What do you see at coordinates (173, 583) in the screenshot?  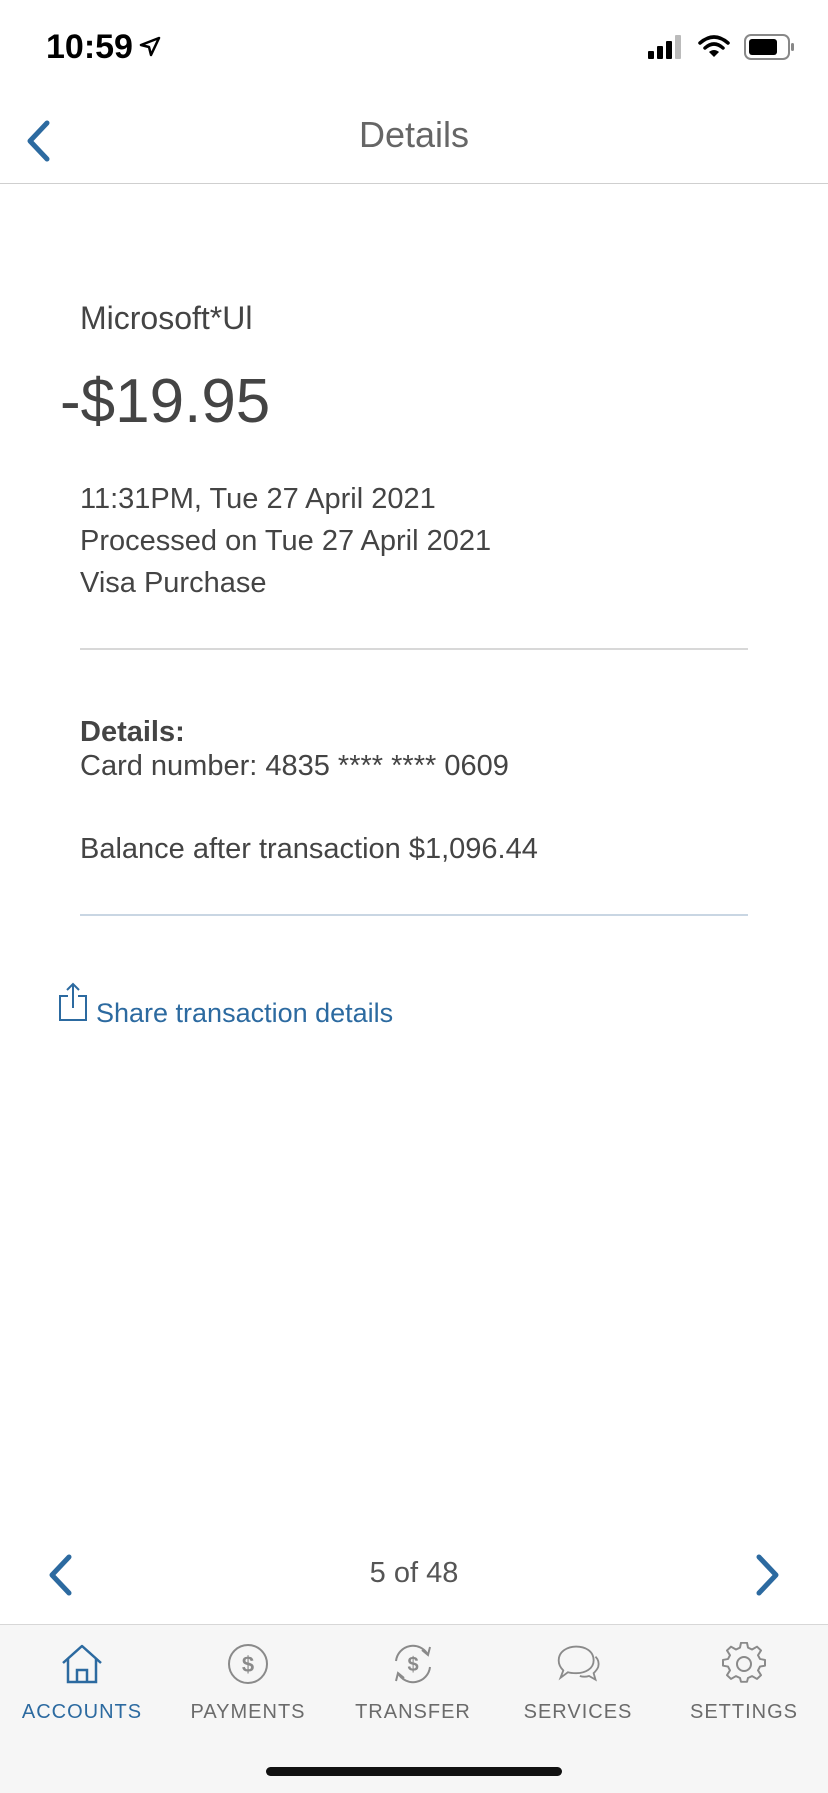 I see `transaction-type: Visa Purchase` at bounding box center [173, 583].